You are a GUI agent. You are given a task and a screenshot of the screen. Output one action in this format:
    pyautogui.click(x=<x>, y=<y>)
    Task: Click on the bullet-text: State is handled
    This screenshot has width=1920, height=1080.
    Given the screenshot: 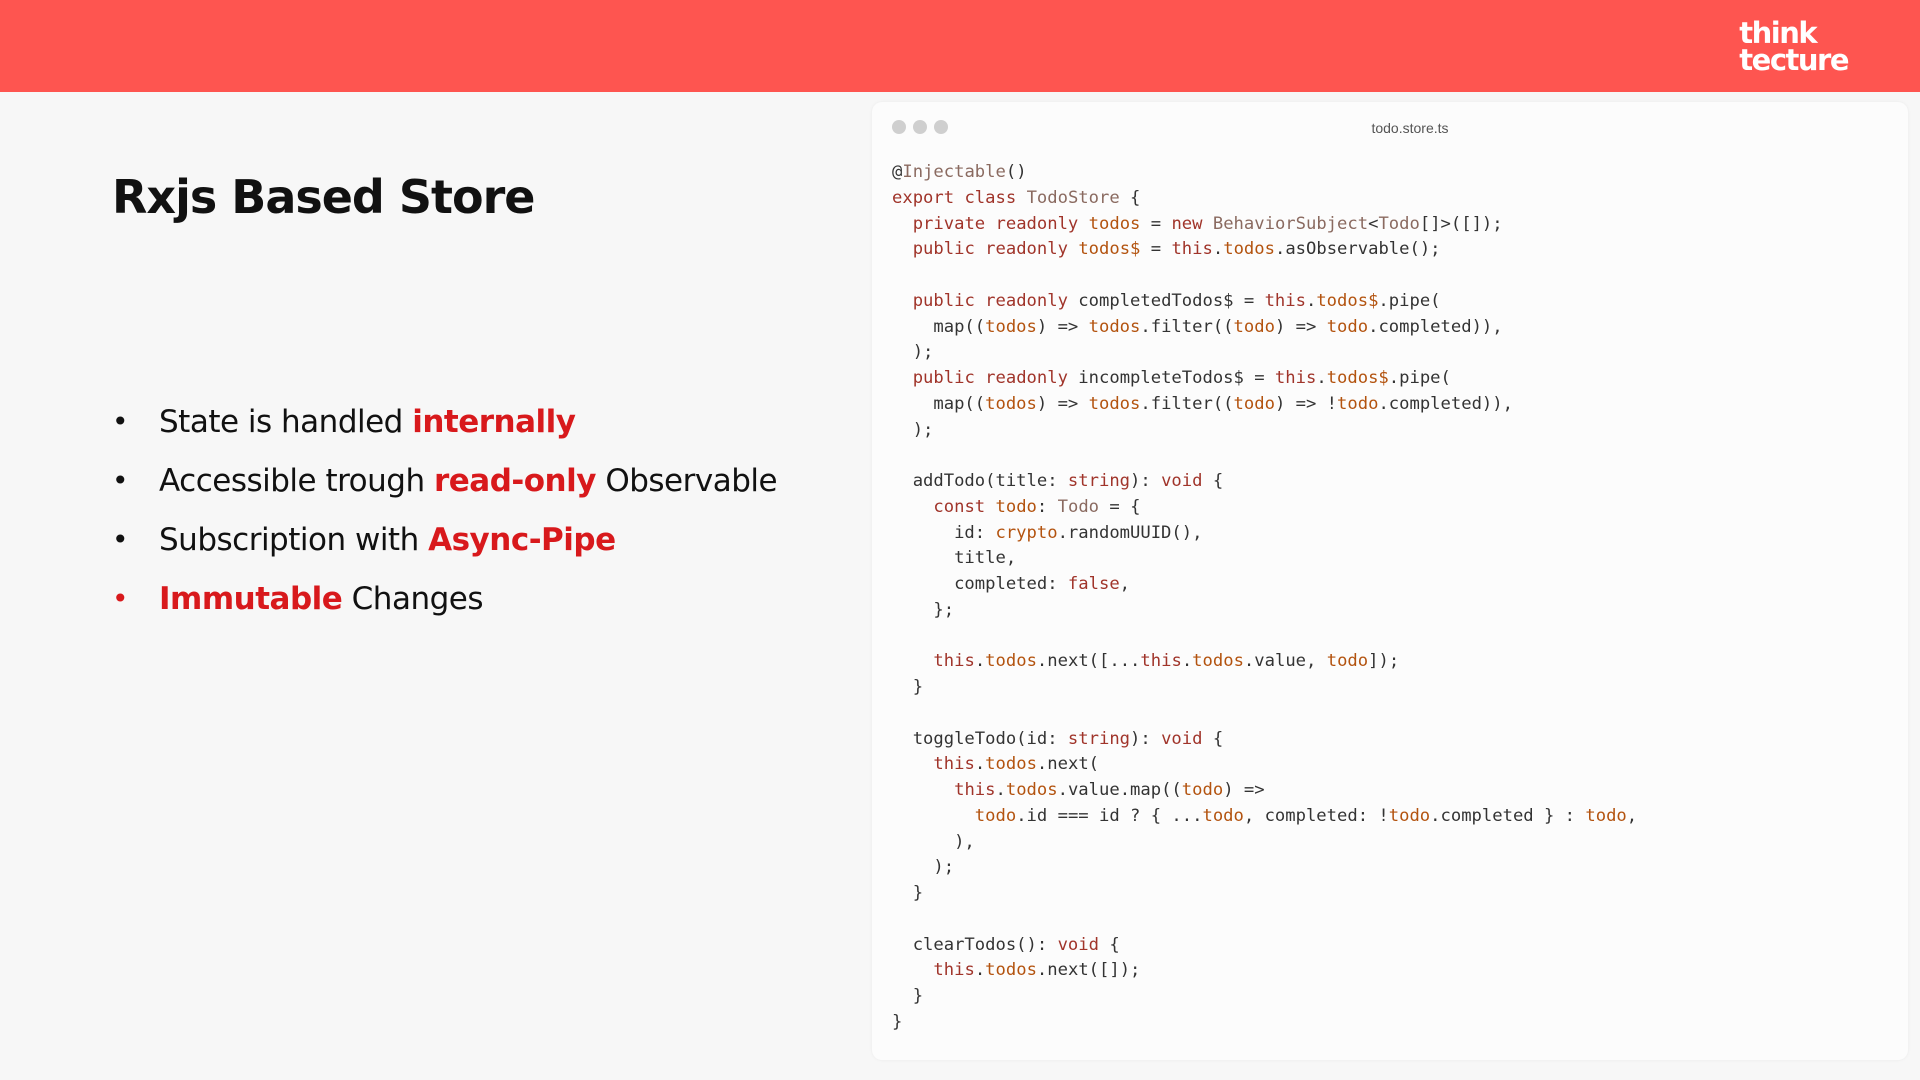 What is the action you would take?
    pyautogui.click(x=286, y=422)
    